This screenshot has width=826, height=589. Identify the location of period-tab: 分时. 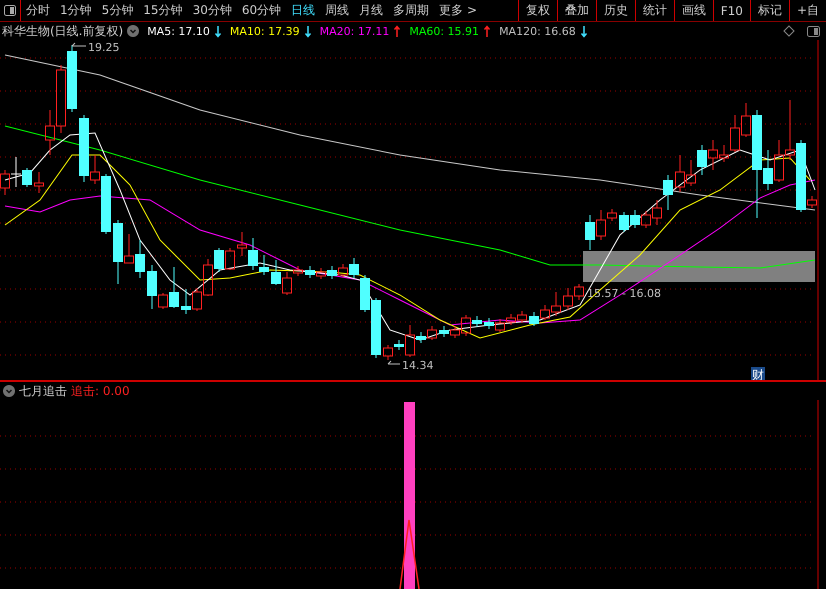
(38, 10).